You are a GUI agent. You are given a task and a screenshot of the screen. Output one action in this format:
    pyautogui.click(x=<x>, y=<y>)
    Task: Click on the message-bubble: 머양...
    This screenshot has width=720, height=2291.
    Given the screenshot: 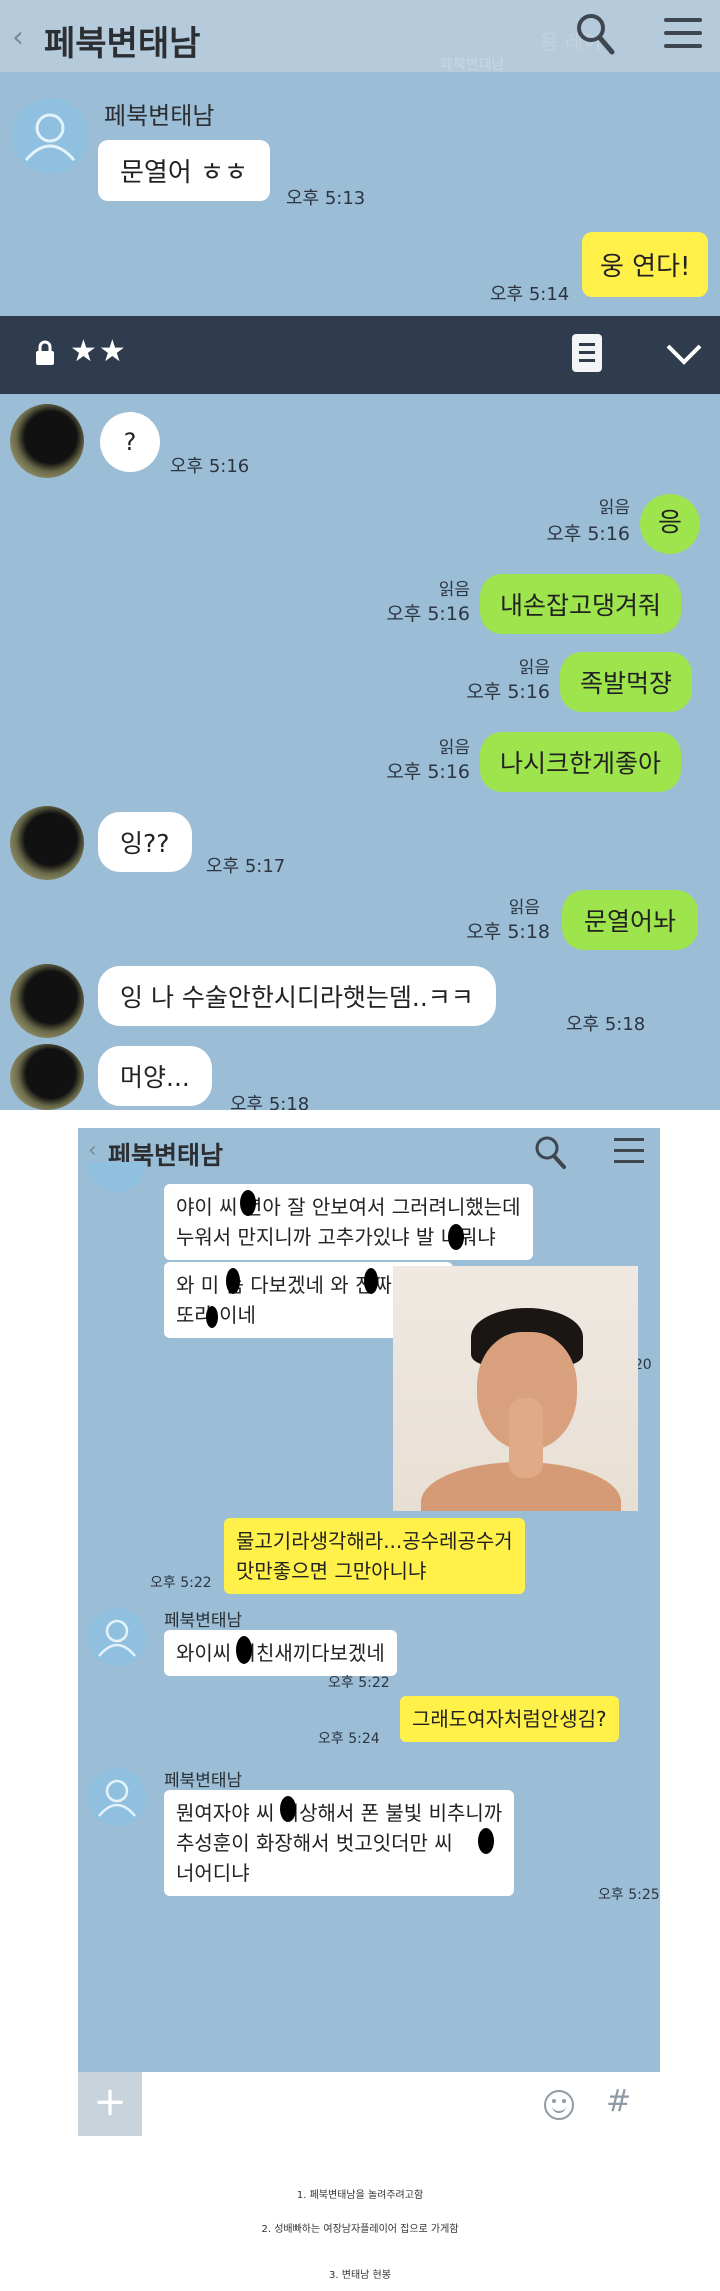 What is the action you would take?
    pyautogui.click(x=155, y=1076)
    